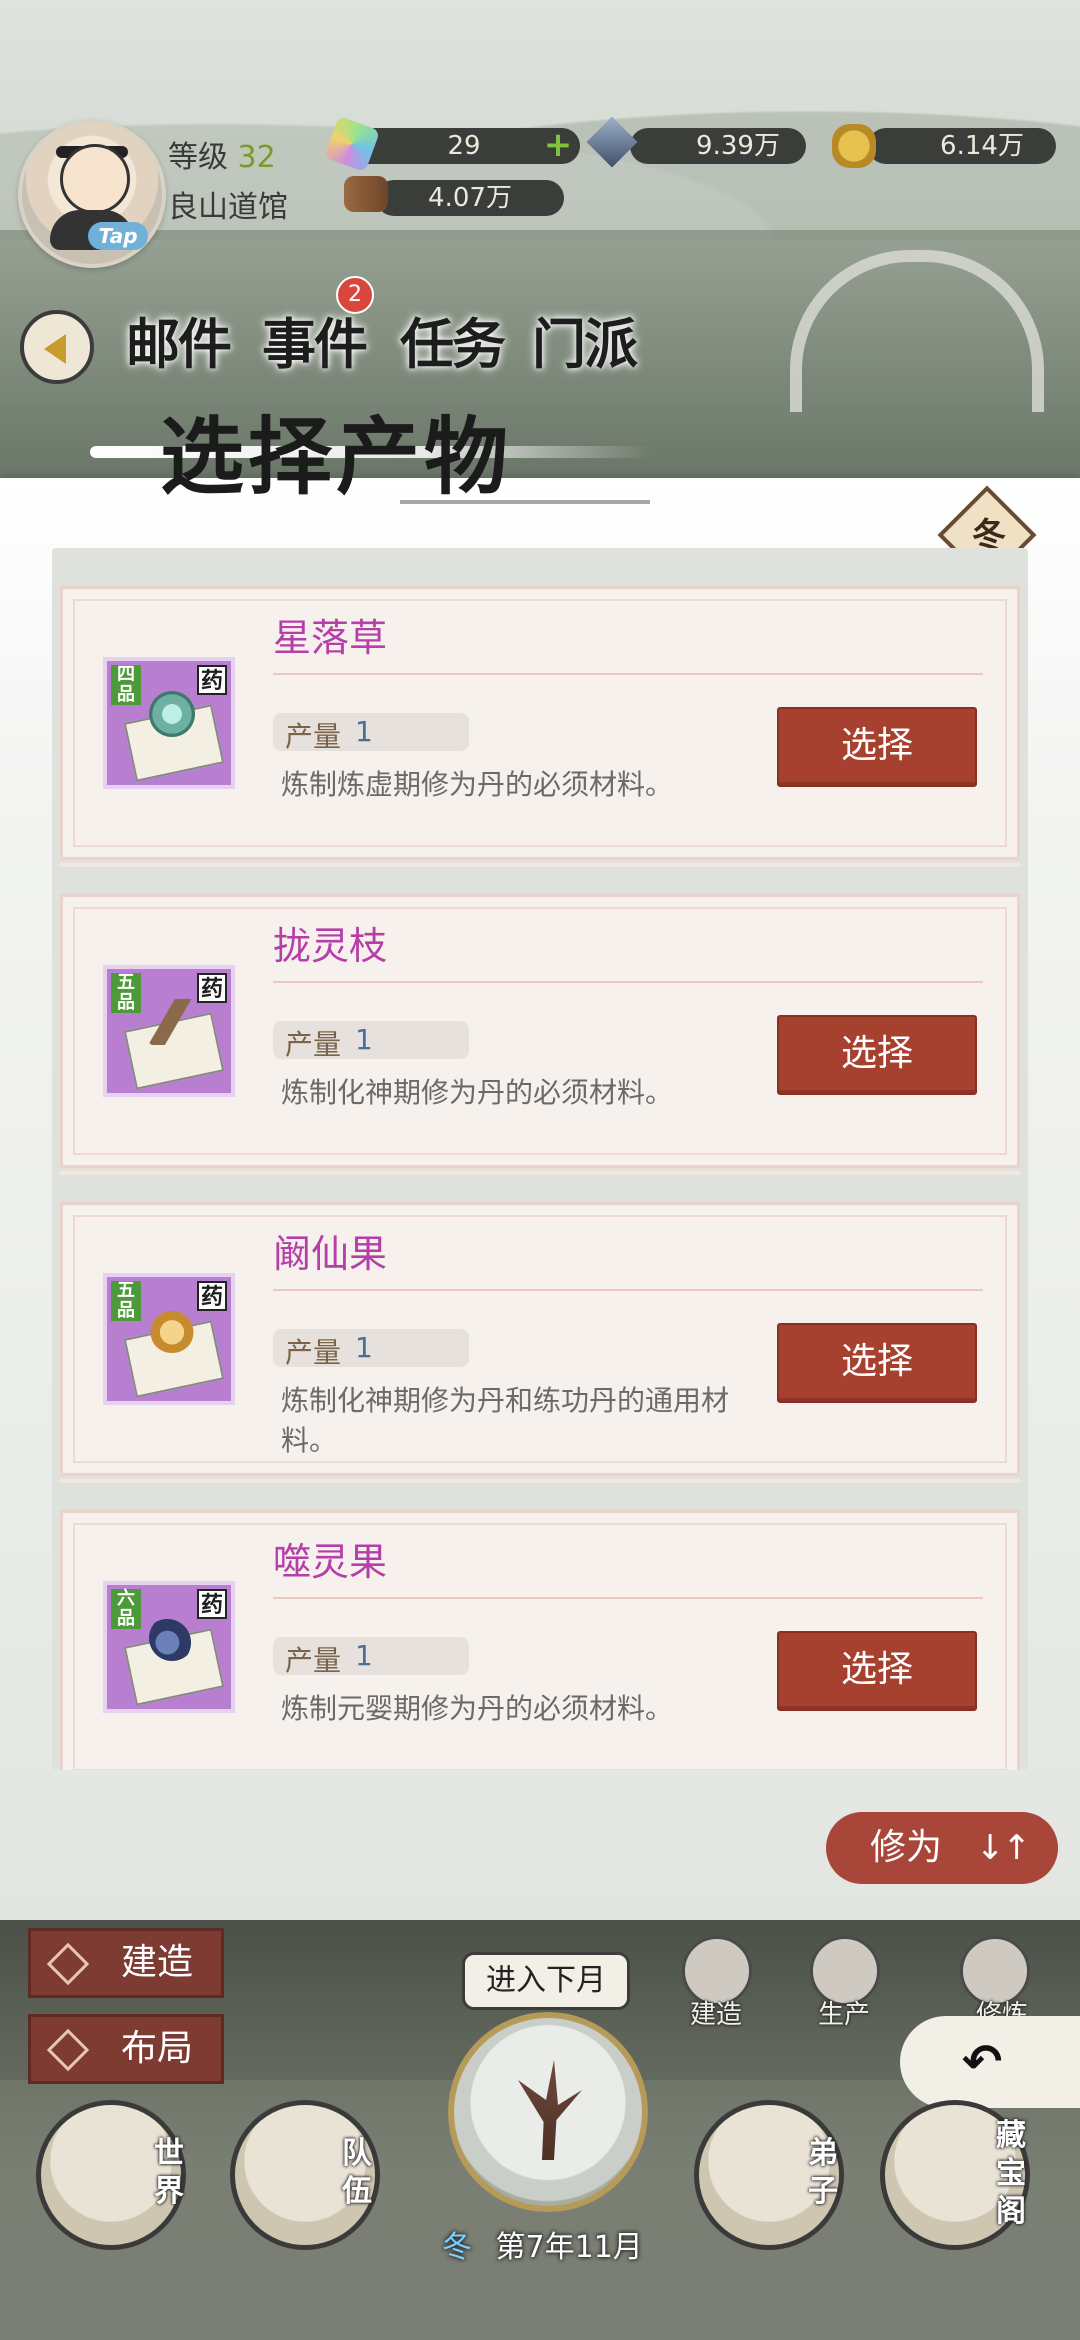  Describe the element at coordinates (68, 1964) in the screenshot. I see `build-icon` at that location.